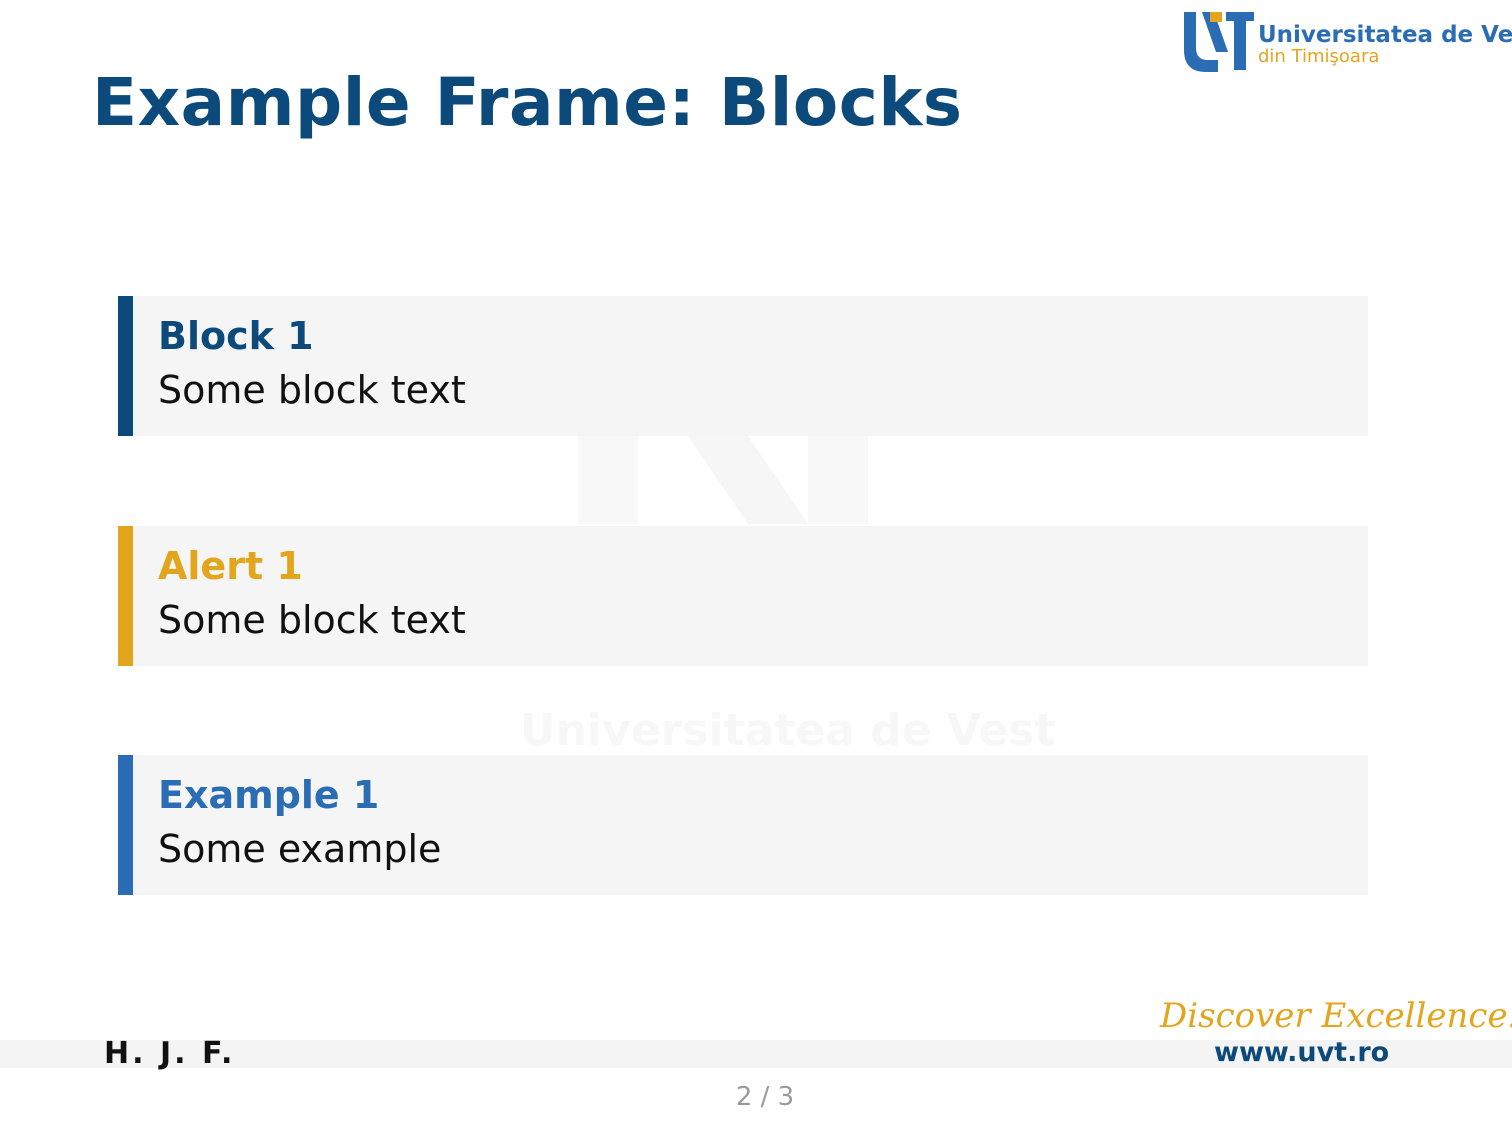 This screenshot has width=1512, height=1134. Describe the element at coordinates (300, 849) in the screenshot. I see `example-body: Some example` at that location.